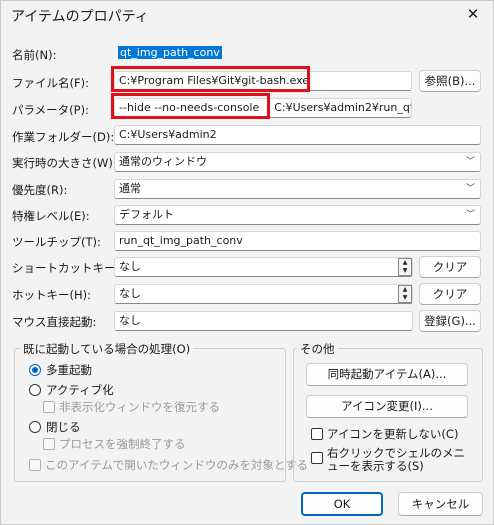 The image size is (494, 525). What do you see at coordinates (317, 458) in the screenshot?
I see `right-click-shell-checkbox` at bounding box center [317, 458].